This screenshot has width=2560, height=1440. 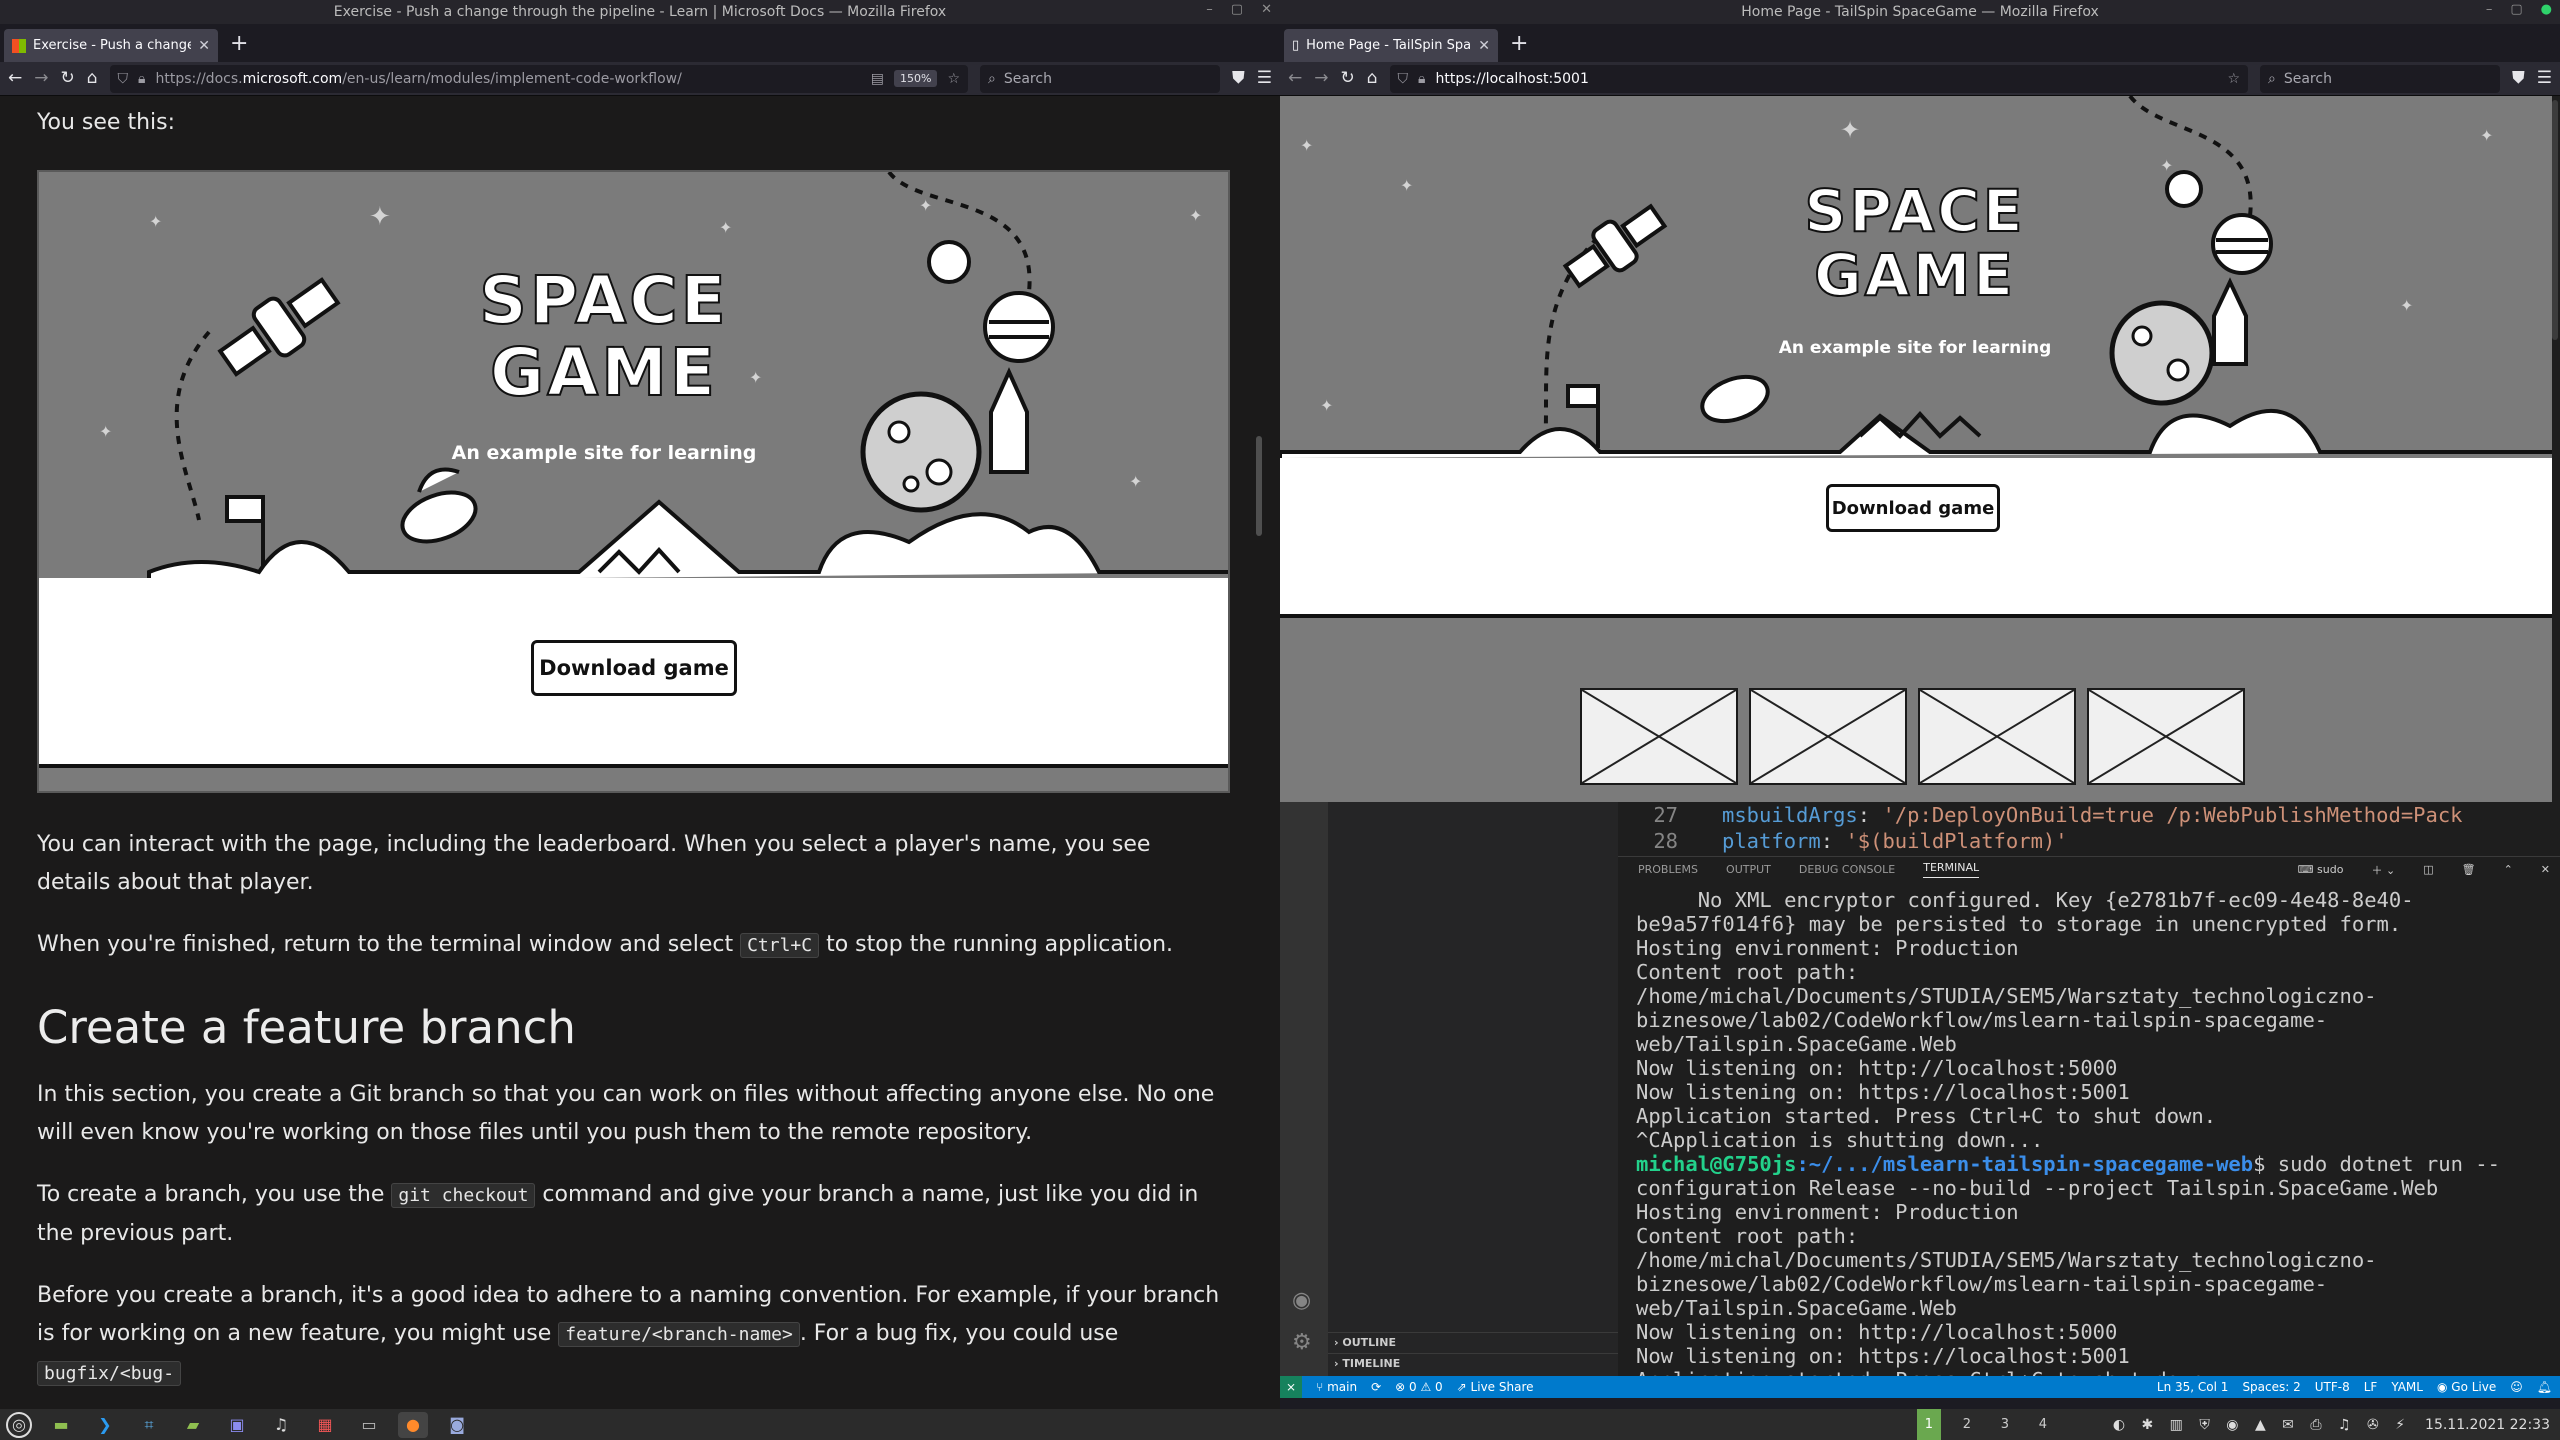 What do you see at coordinates (1847, 869) in the screenshot?
I see `tab-debug-console: DEBUG CONSOLE` at bounding box center [1847, 869].